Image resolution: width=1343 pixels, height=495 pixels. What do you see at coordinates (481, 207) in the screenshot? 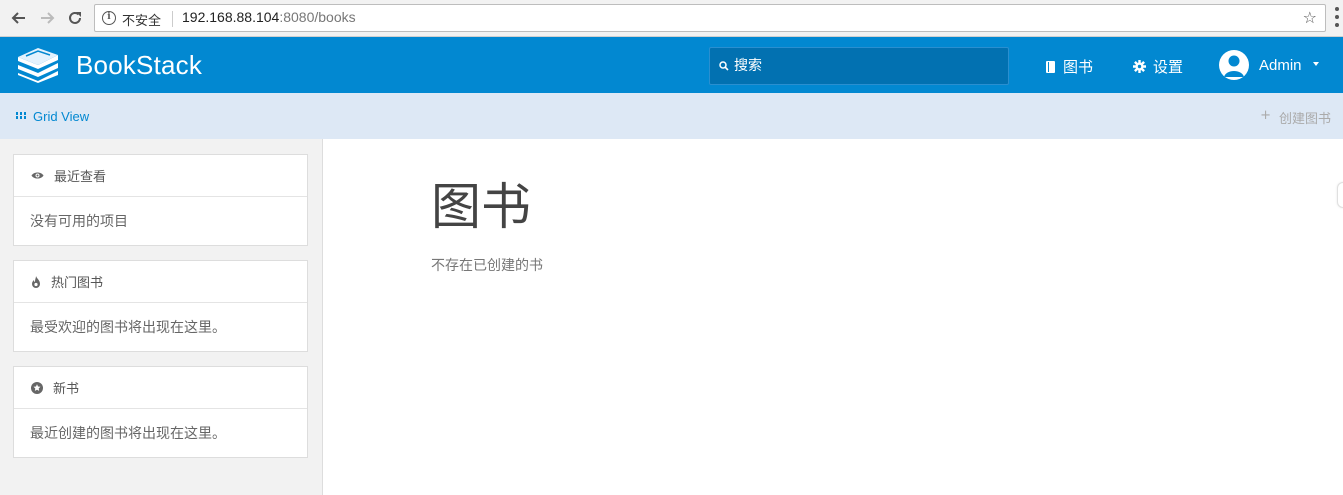
I see `page-title: 图书` at bounding box center [481, 207].